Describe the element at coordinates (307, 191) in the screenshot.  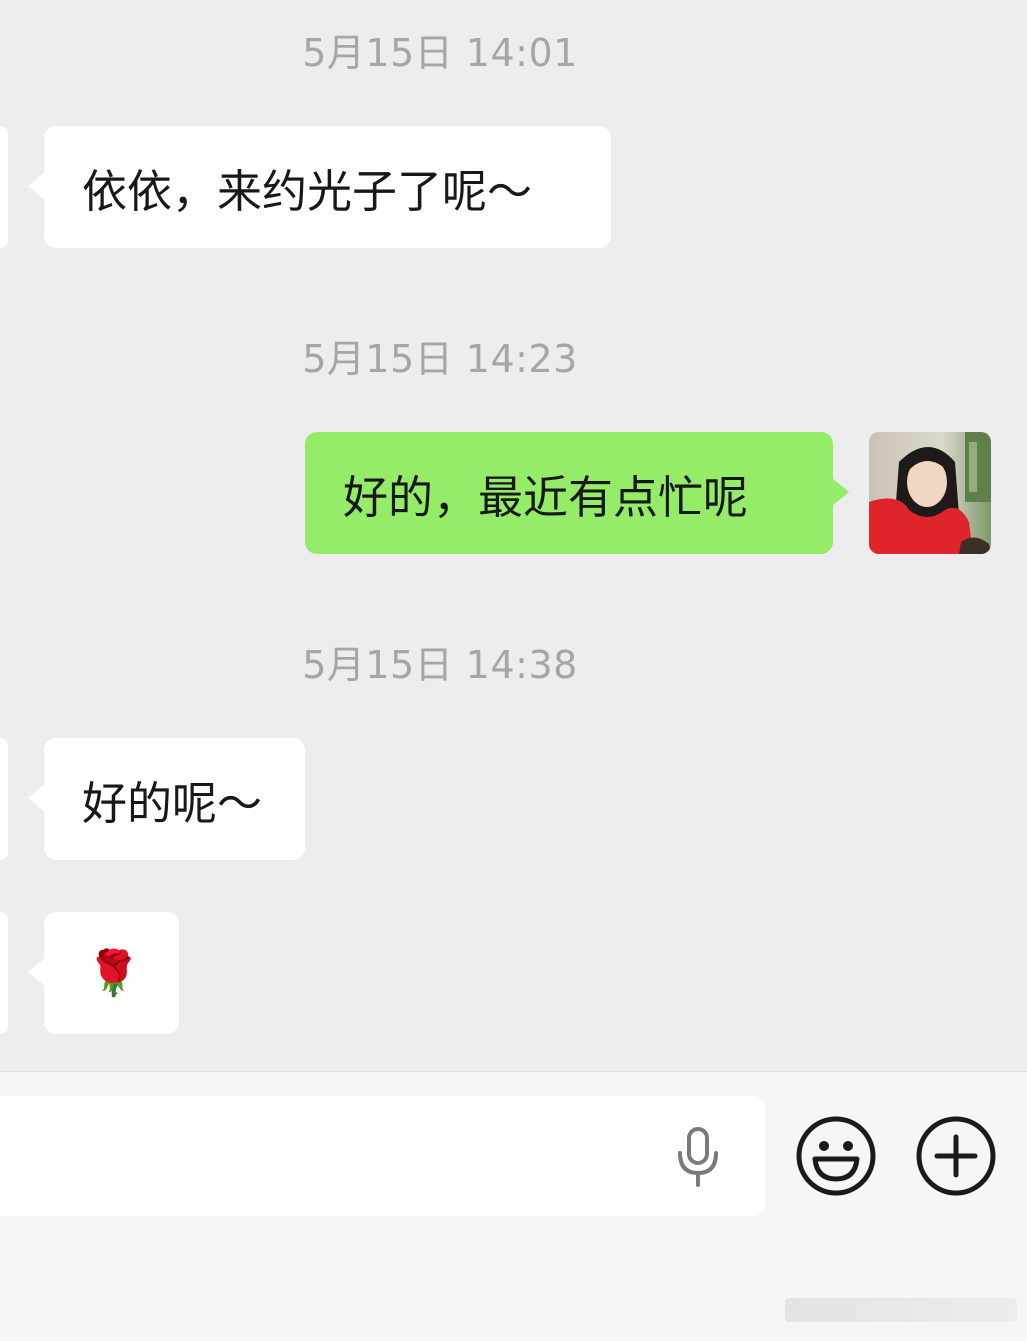
I see `message-text: 依依，来约光子了呢～` at that location.